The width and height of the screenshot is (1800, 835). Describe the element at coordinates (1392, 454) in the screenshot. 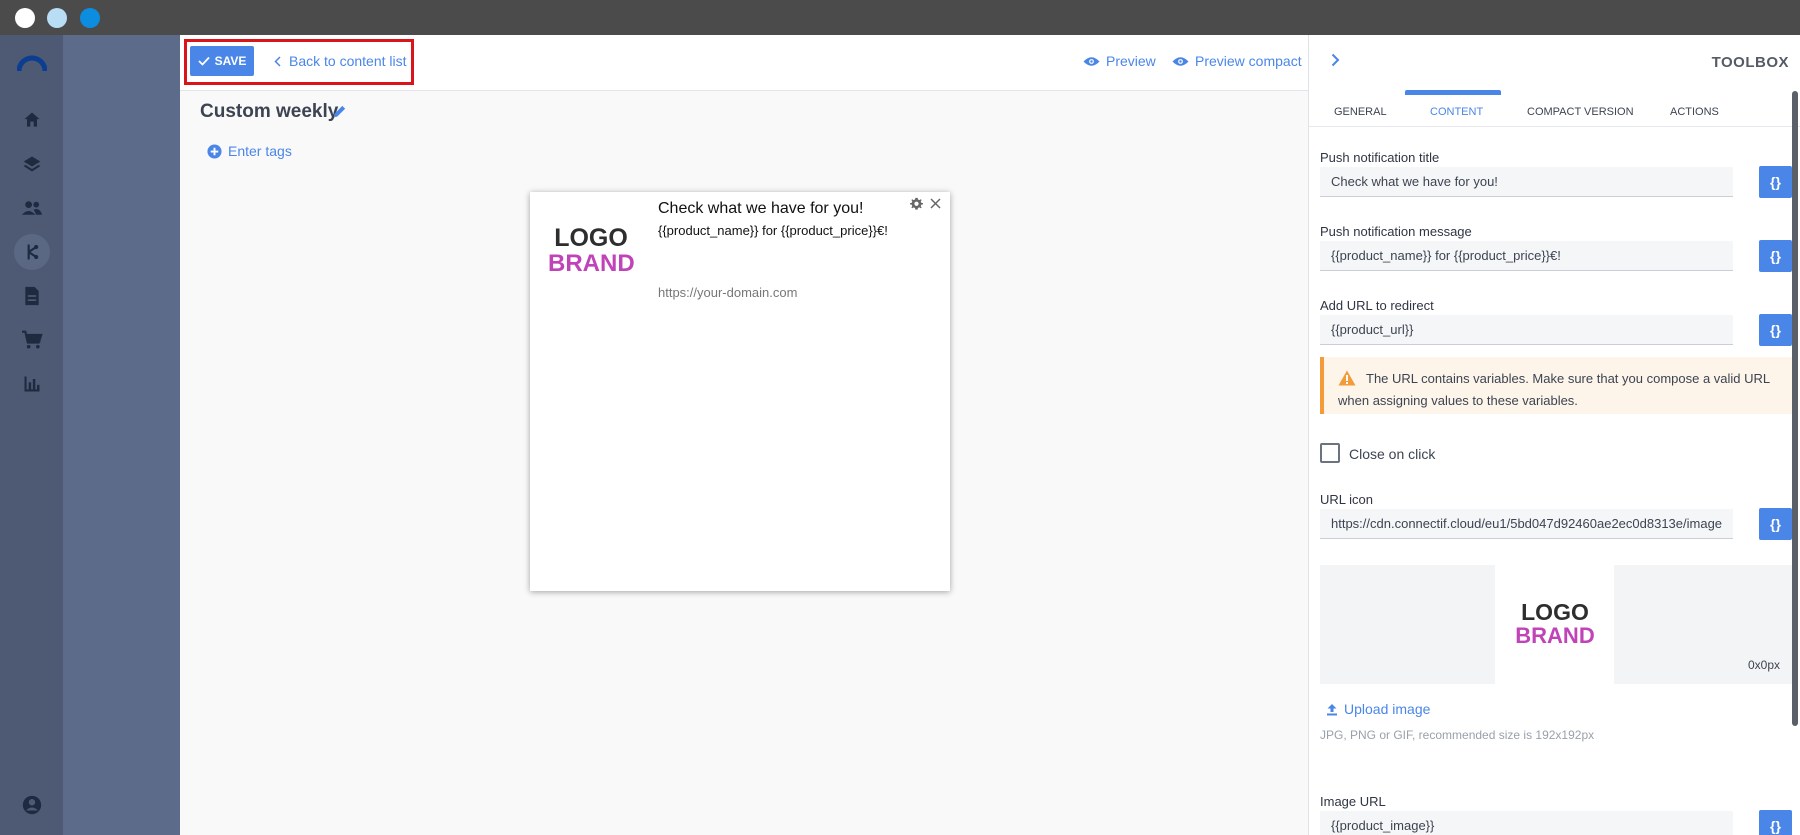

I see `close-on-click-label: Close on click` at that location.